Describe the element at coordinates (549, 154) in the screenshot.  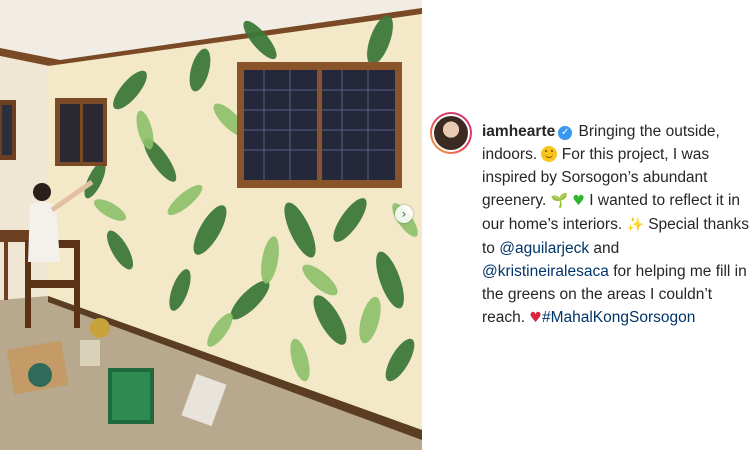
I see `smile-emoji-icon` at that location.